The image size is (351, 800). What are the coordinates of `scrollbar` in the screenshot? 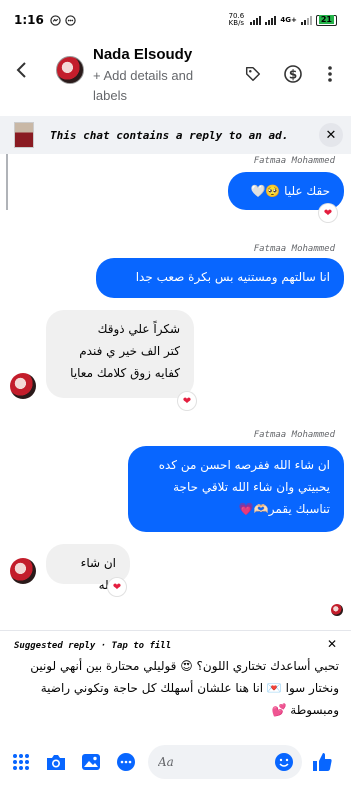 It's located at (7, 182).